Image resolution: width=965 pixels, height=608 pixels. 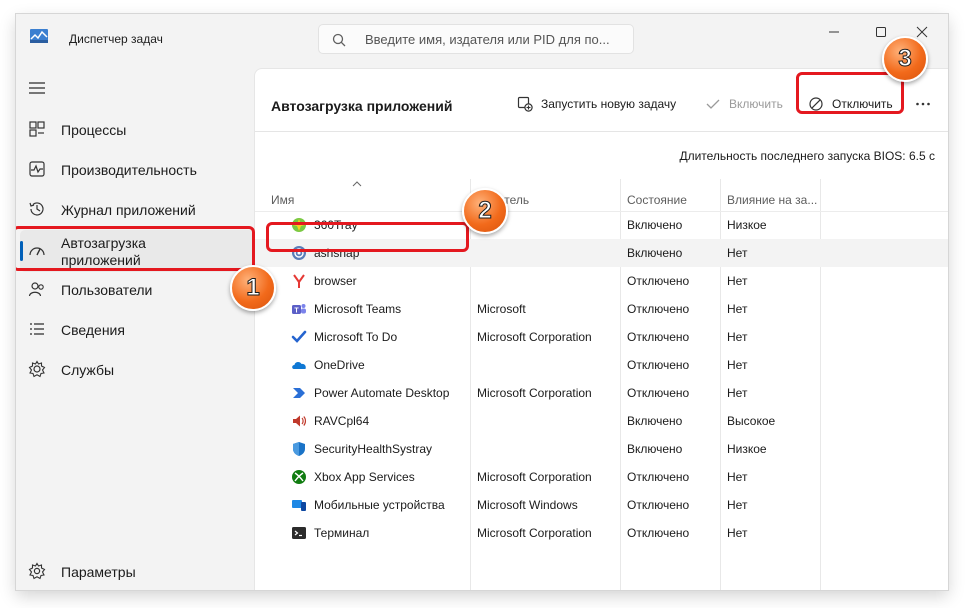 What do you see at coordinates (282, 200) in the screenshot?
I see `column-header-name: Имя` at bounding box center [282, 200].